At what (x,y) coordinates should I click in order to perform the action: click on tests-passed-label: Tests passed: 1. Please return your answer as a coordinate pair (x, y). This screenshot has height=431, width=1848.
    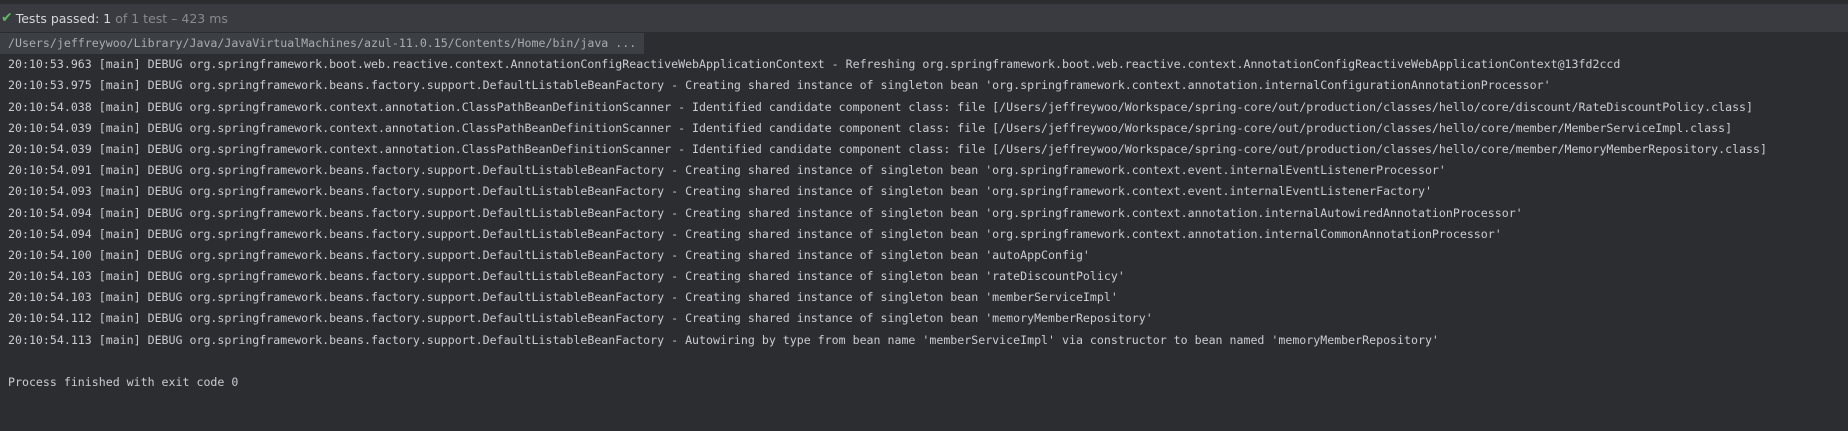
    Looking at the image, I should click on (63, 18).